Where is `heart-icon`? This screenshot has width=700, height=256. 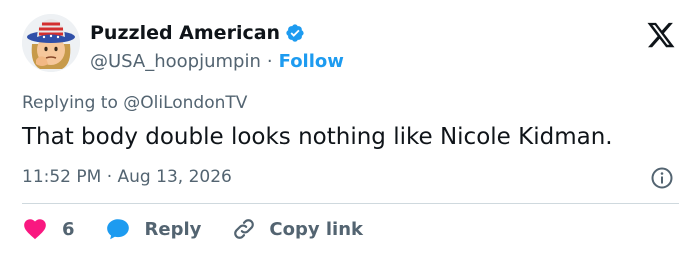
heart-icon is located at coordinates (35, 229).